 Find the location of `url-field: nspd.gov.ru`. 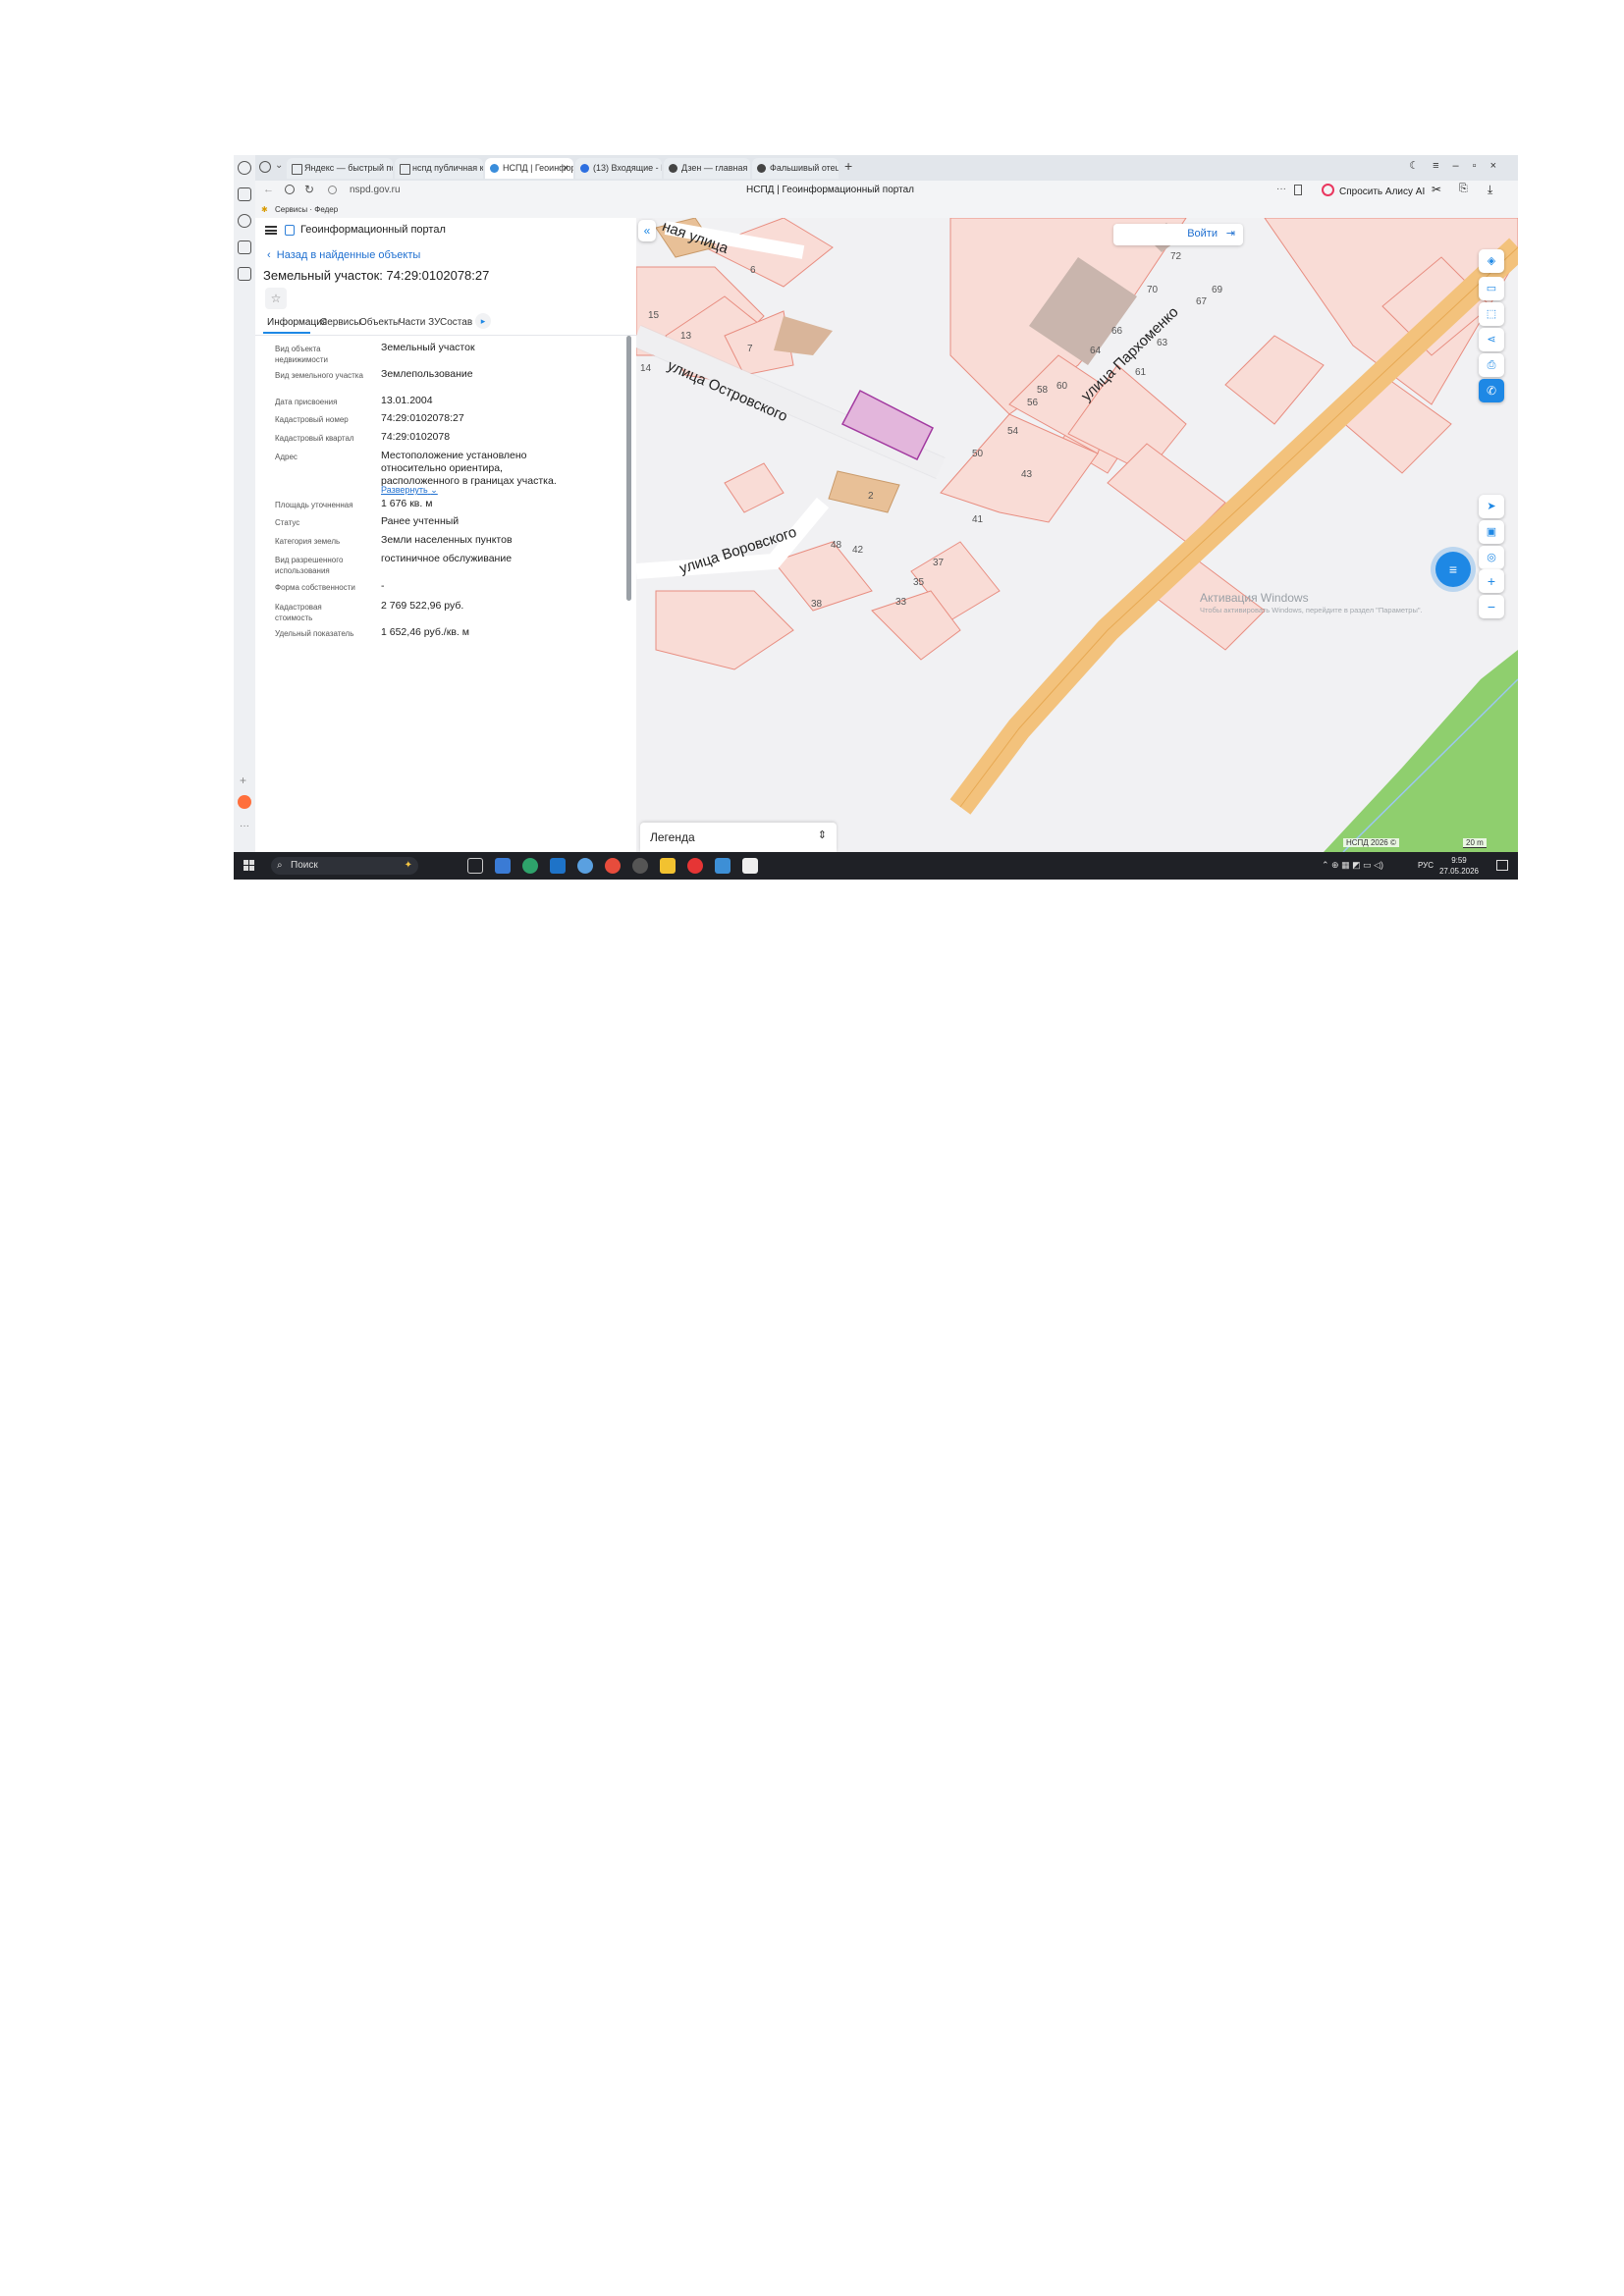

url-field: nspd.gov.ru is located at coordinates (375, 190).